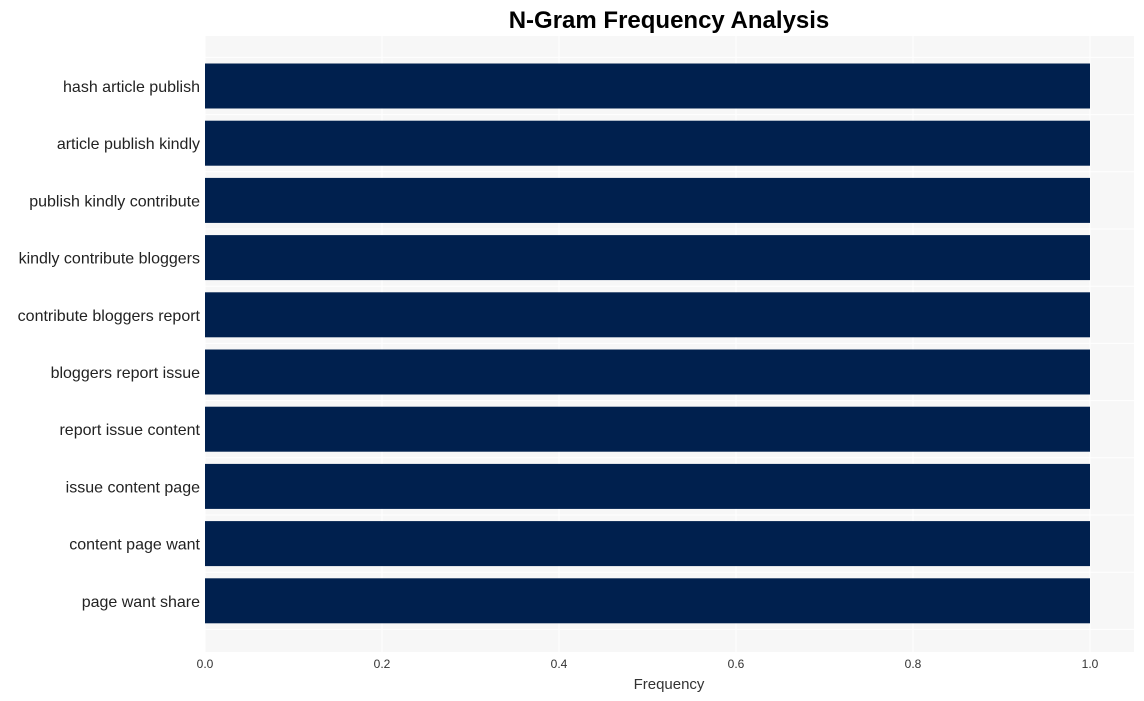  Describe the element at coordinates (133, 487) in the screenshot. I see `y-tick-label: issue content page` at that location.